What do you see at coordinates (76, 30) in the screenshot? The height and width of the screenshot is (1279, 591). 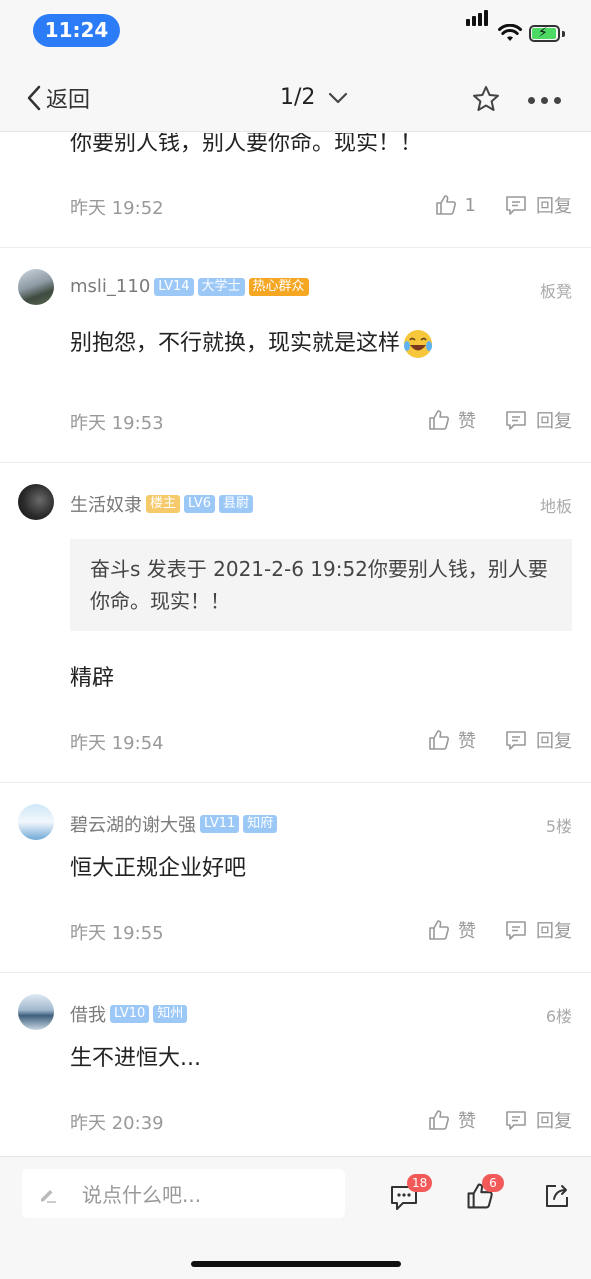 I see `status-time: 11:24` at bounding box center [76, 30].